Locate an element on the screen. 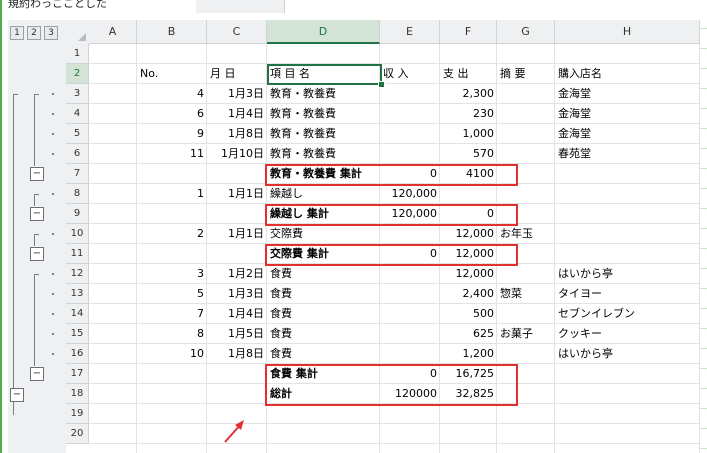 The height and width of the screenshot is (453, 707). cell-no: 1 is located at coordinates (172, 194).